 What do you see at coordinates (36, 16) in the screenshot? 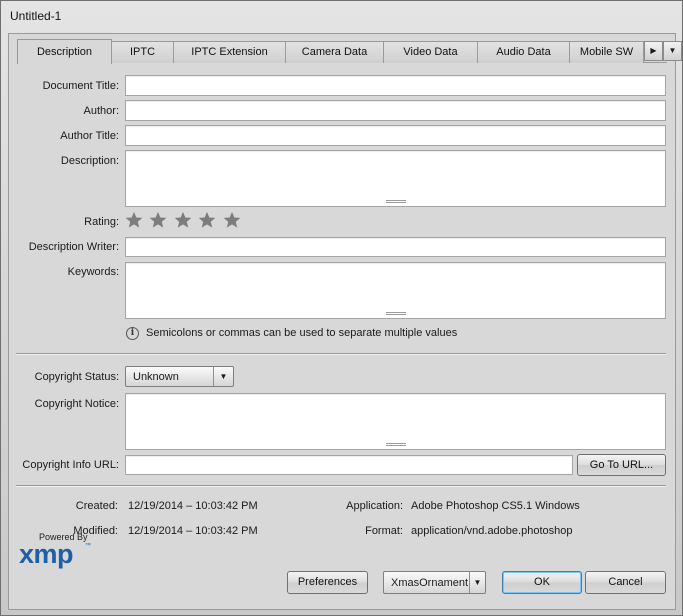
I see `window-title: Untitled-1` at bounding box center [36, 16].